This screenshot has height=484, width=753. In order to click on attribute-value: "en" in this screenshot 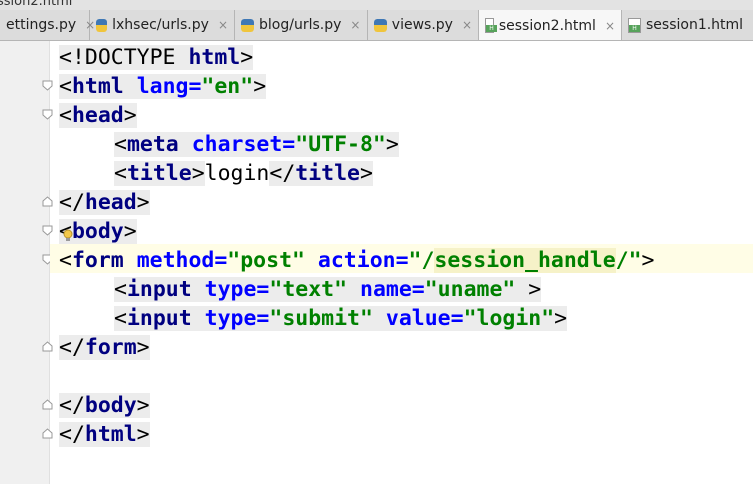, I will do `click(227, 86)`.